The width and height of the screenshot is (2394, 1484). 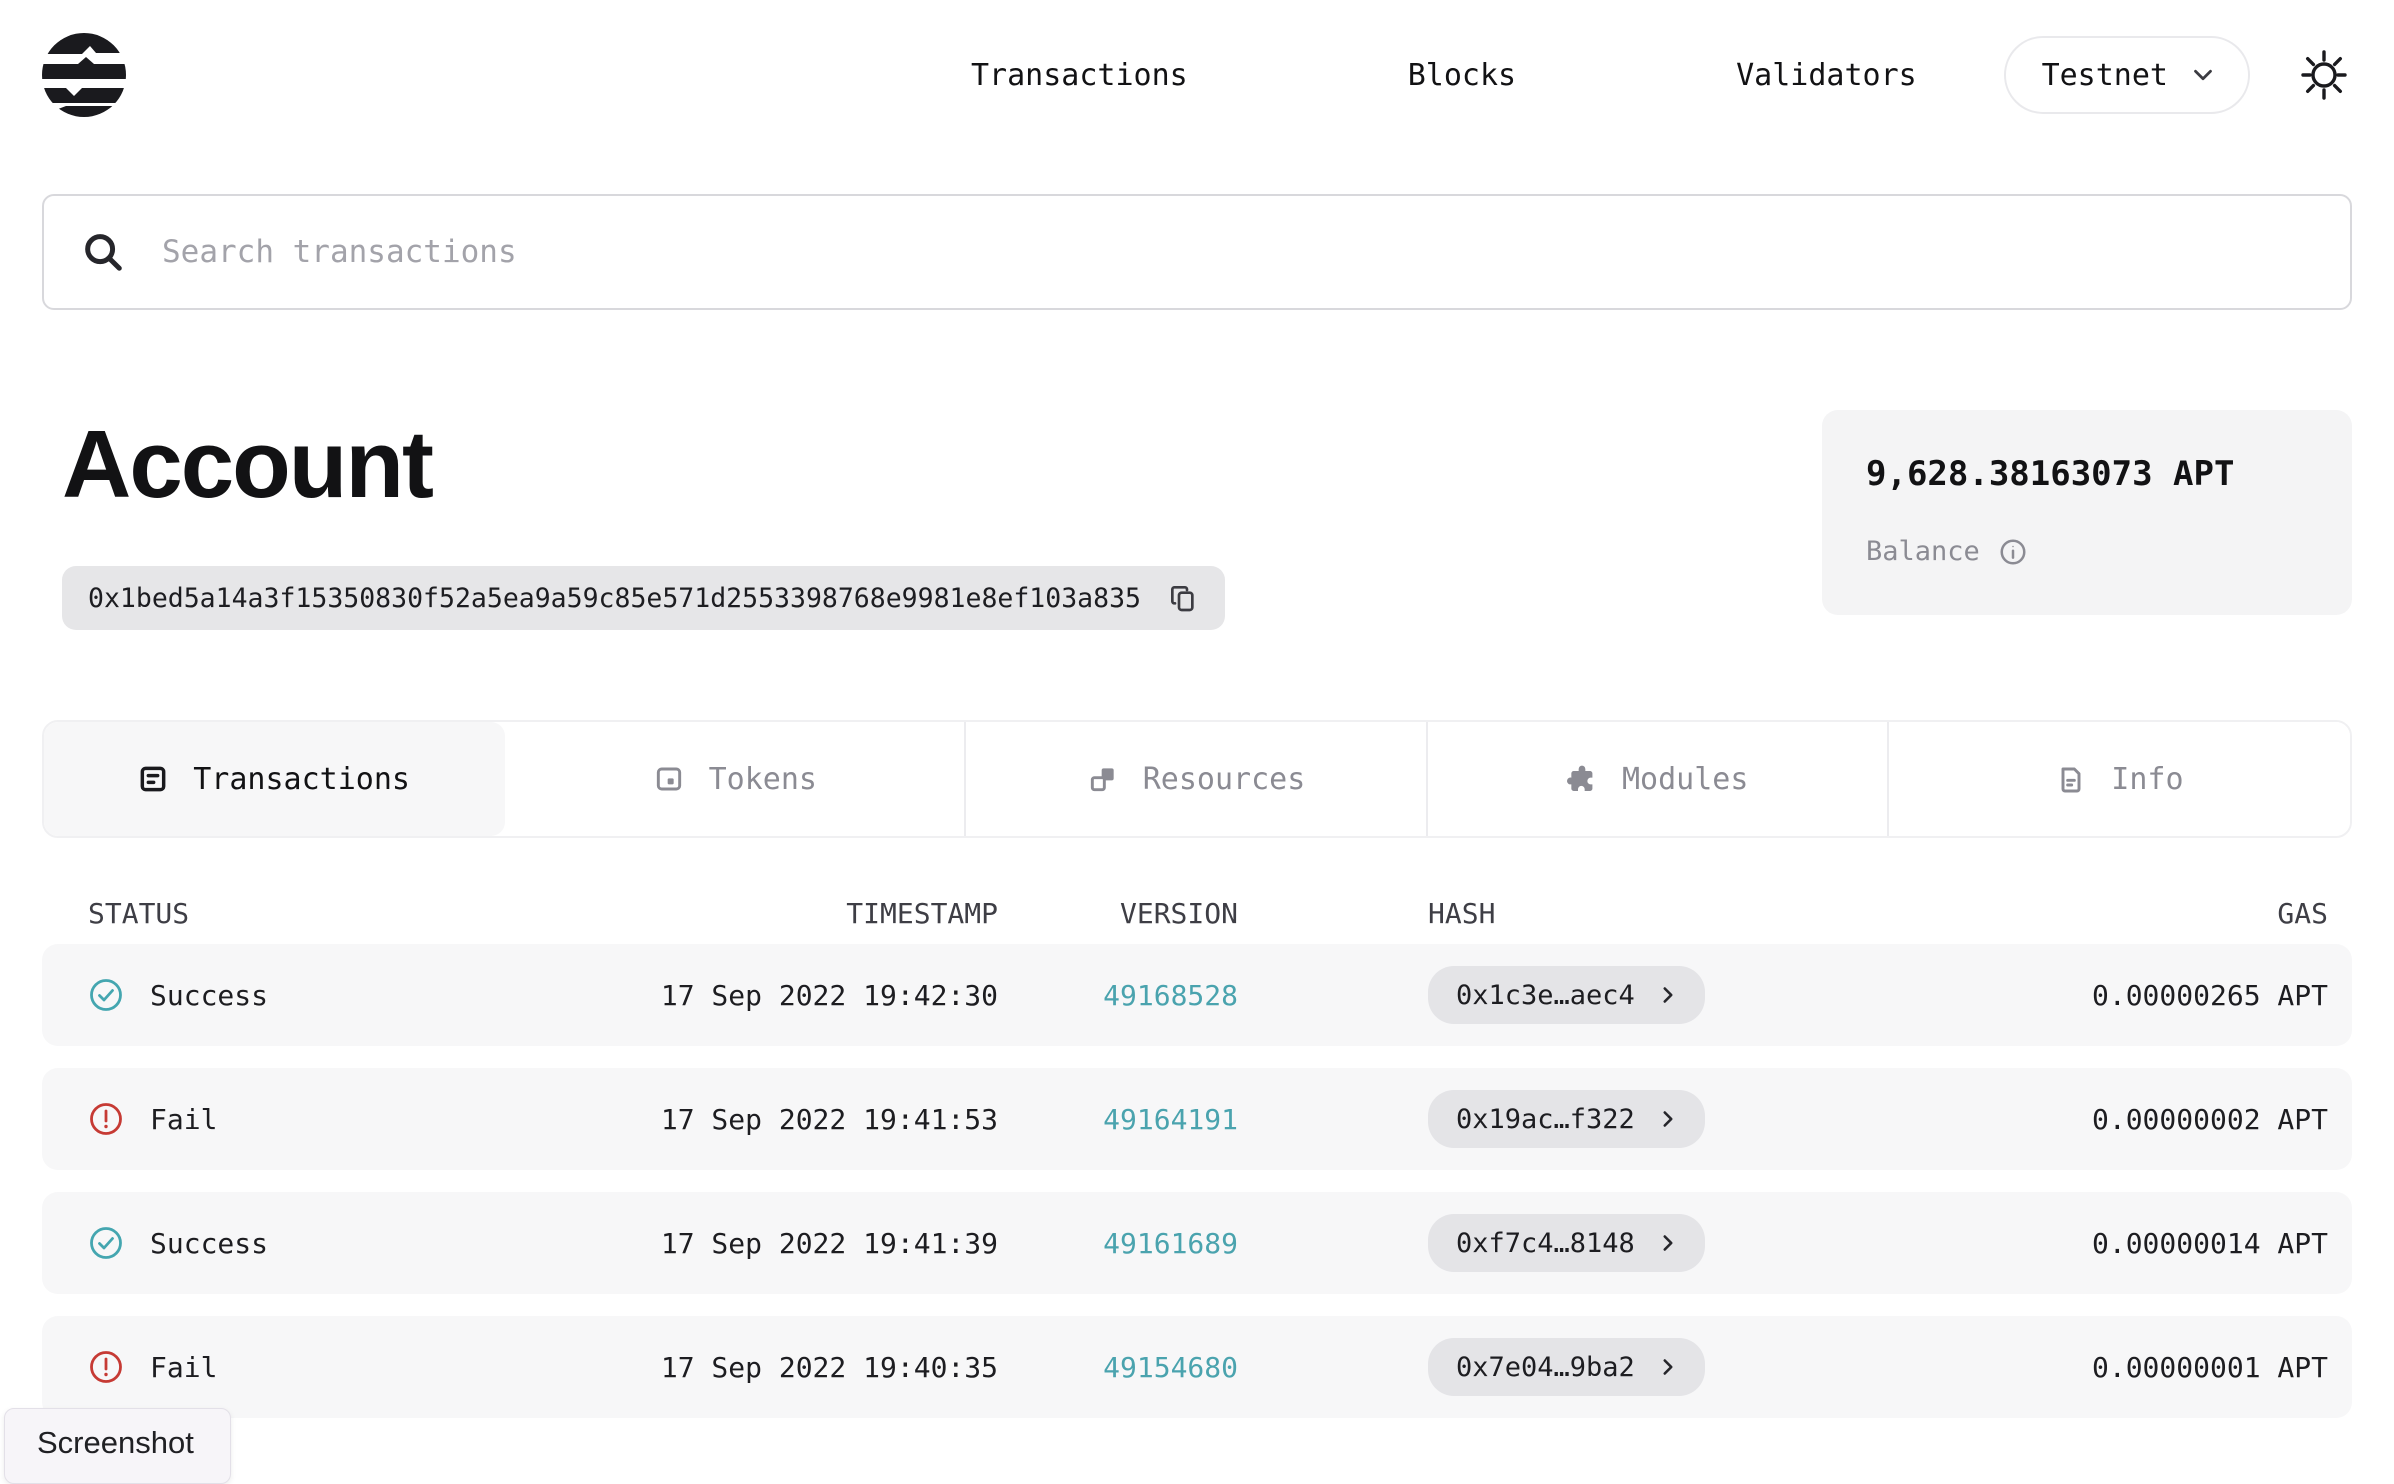 I want to click on hash-label: 0xf7c4…8148, so click(x=1545, y=1243).